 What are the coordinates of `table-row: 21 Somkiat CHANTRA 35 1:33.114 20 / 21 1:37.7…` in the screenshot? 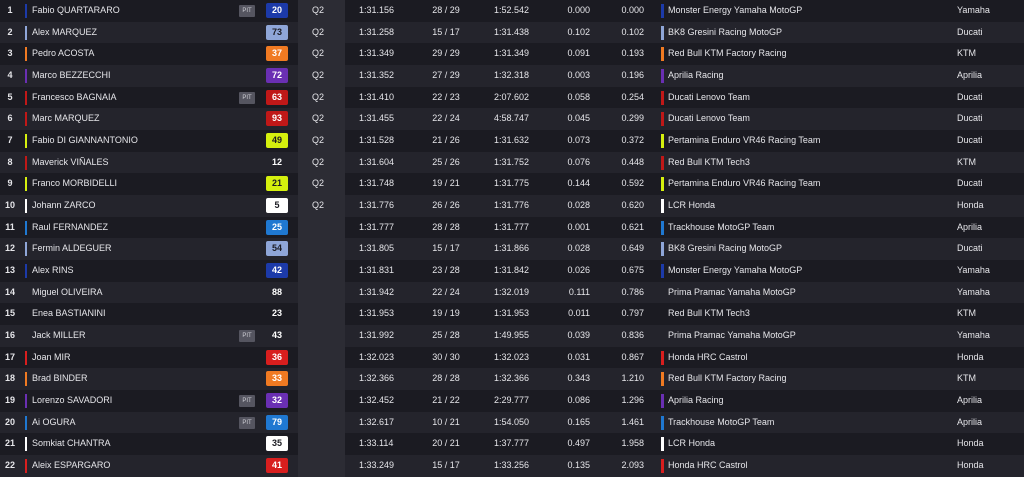 It's located at (512, 444).